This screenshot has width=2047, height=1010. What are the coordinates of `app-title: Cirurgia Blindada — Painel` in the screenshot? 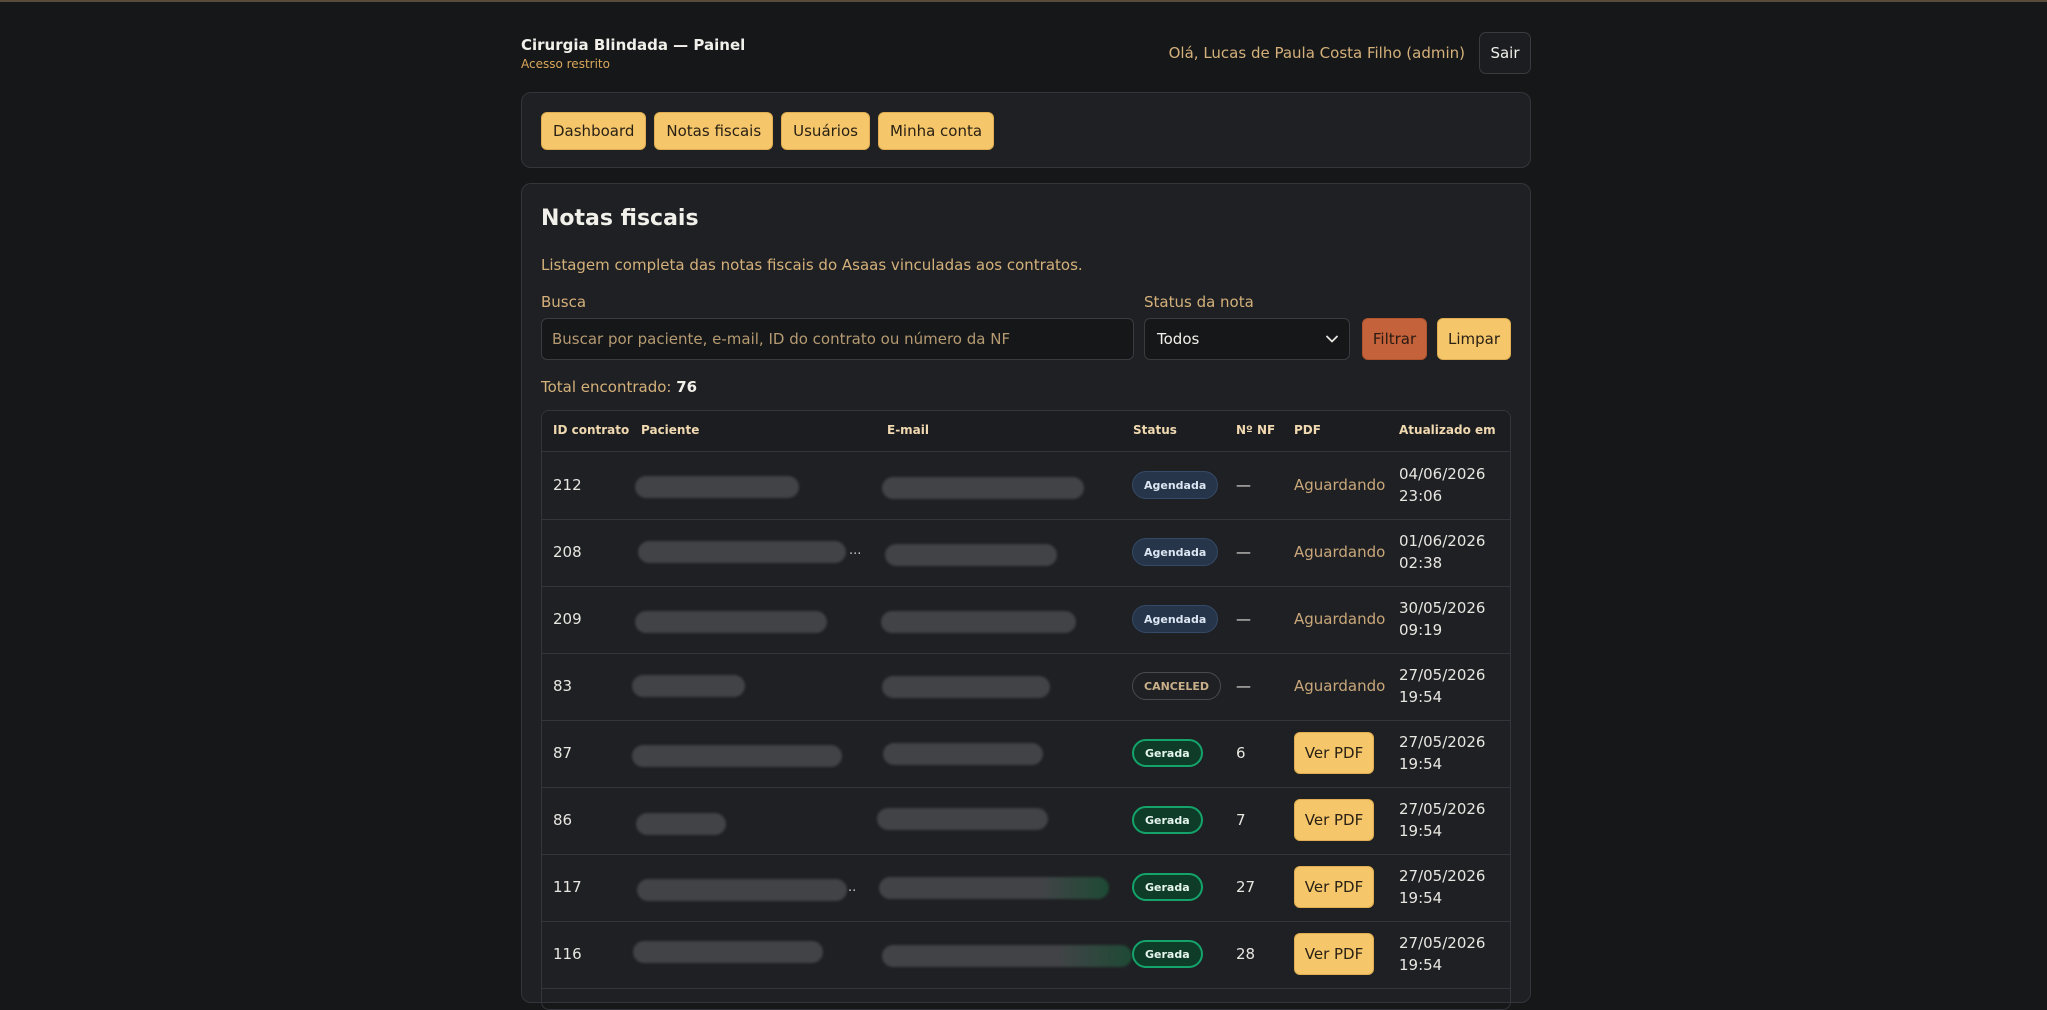 It's located at (633, 45).